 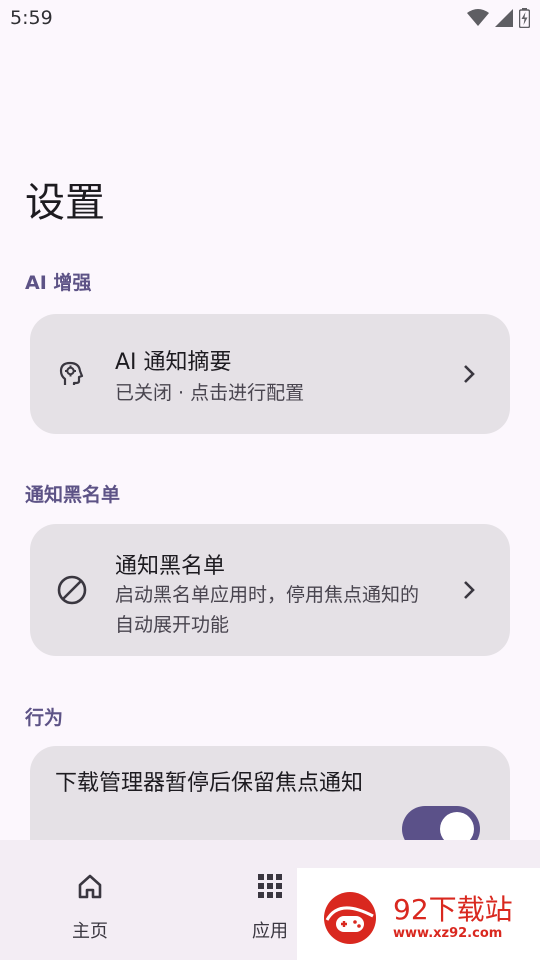 What do you see at coordinates (90, 886) in the screenshot?
I see `home-icon` at bounding box center [90, 886].